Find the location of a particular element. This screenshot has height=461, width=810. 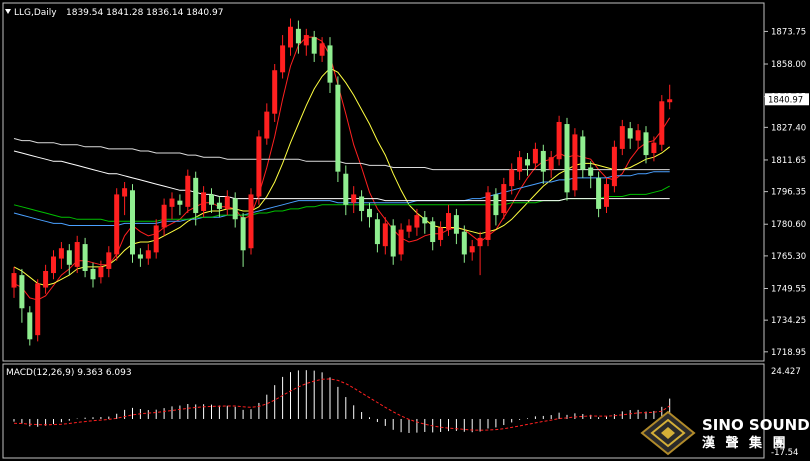

sino-sound-logo: SINO SOUND 漢 聲 集 團 is located at coordinates (725, 433).